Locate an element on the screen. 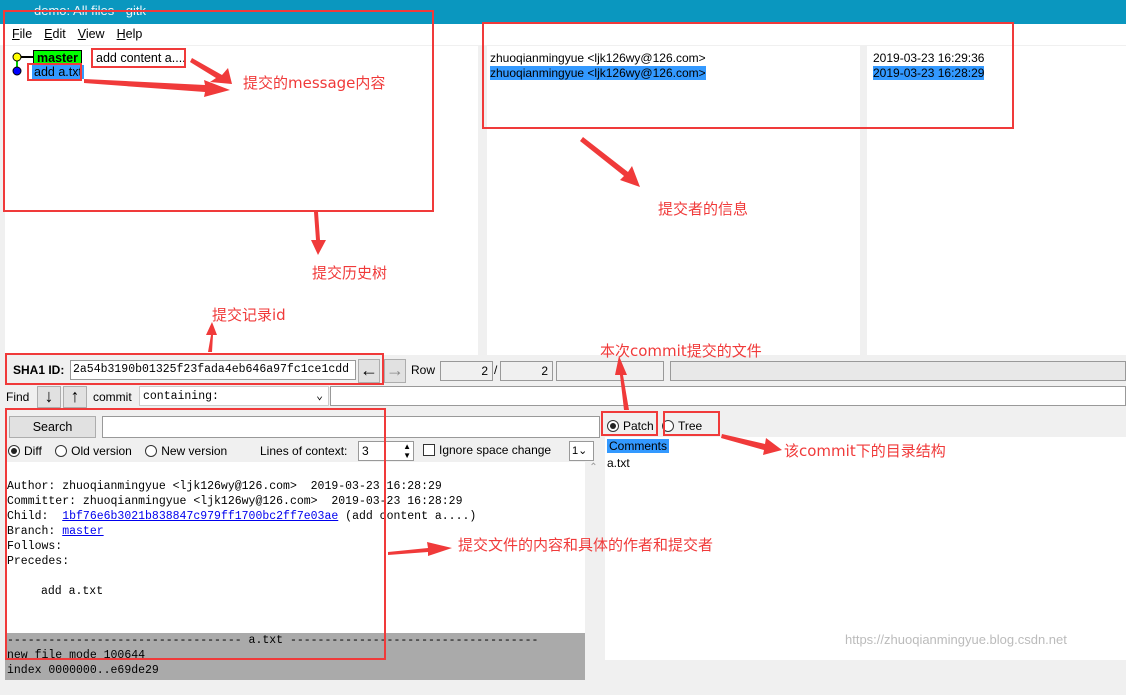  chevron-down-icon: ⌄ is located at coordinates (319, 396).